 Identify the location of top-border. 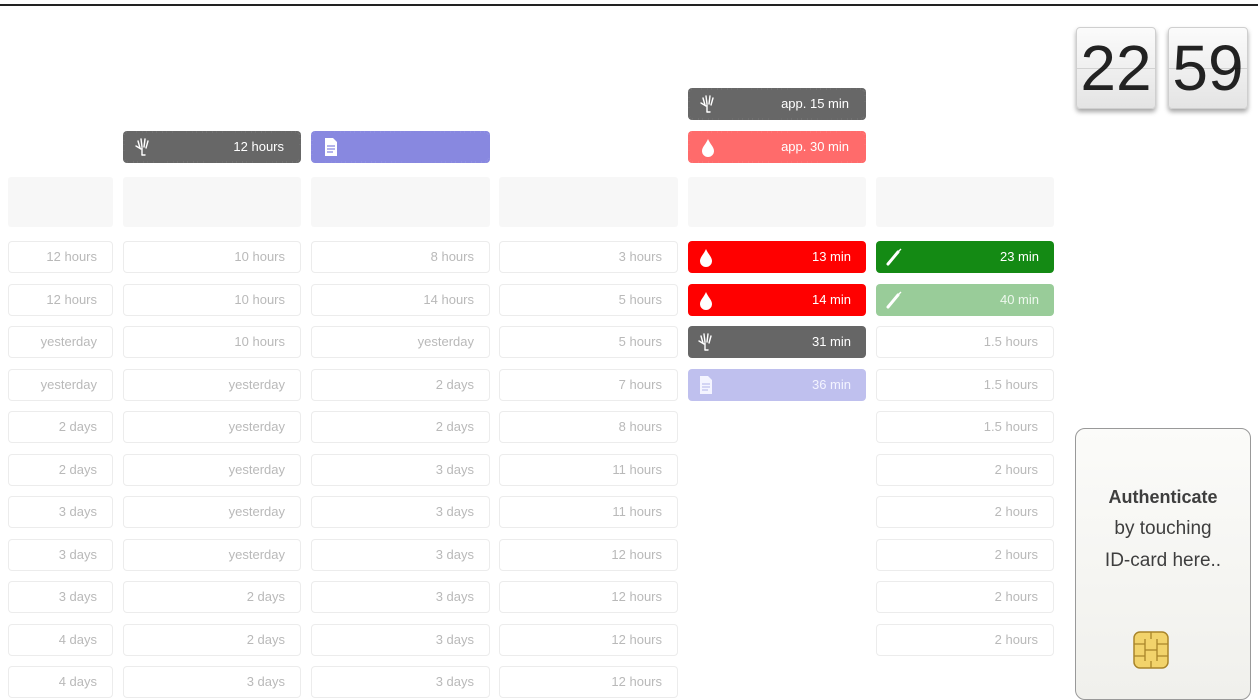
(629, 3).